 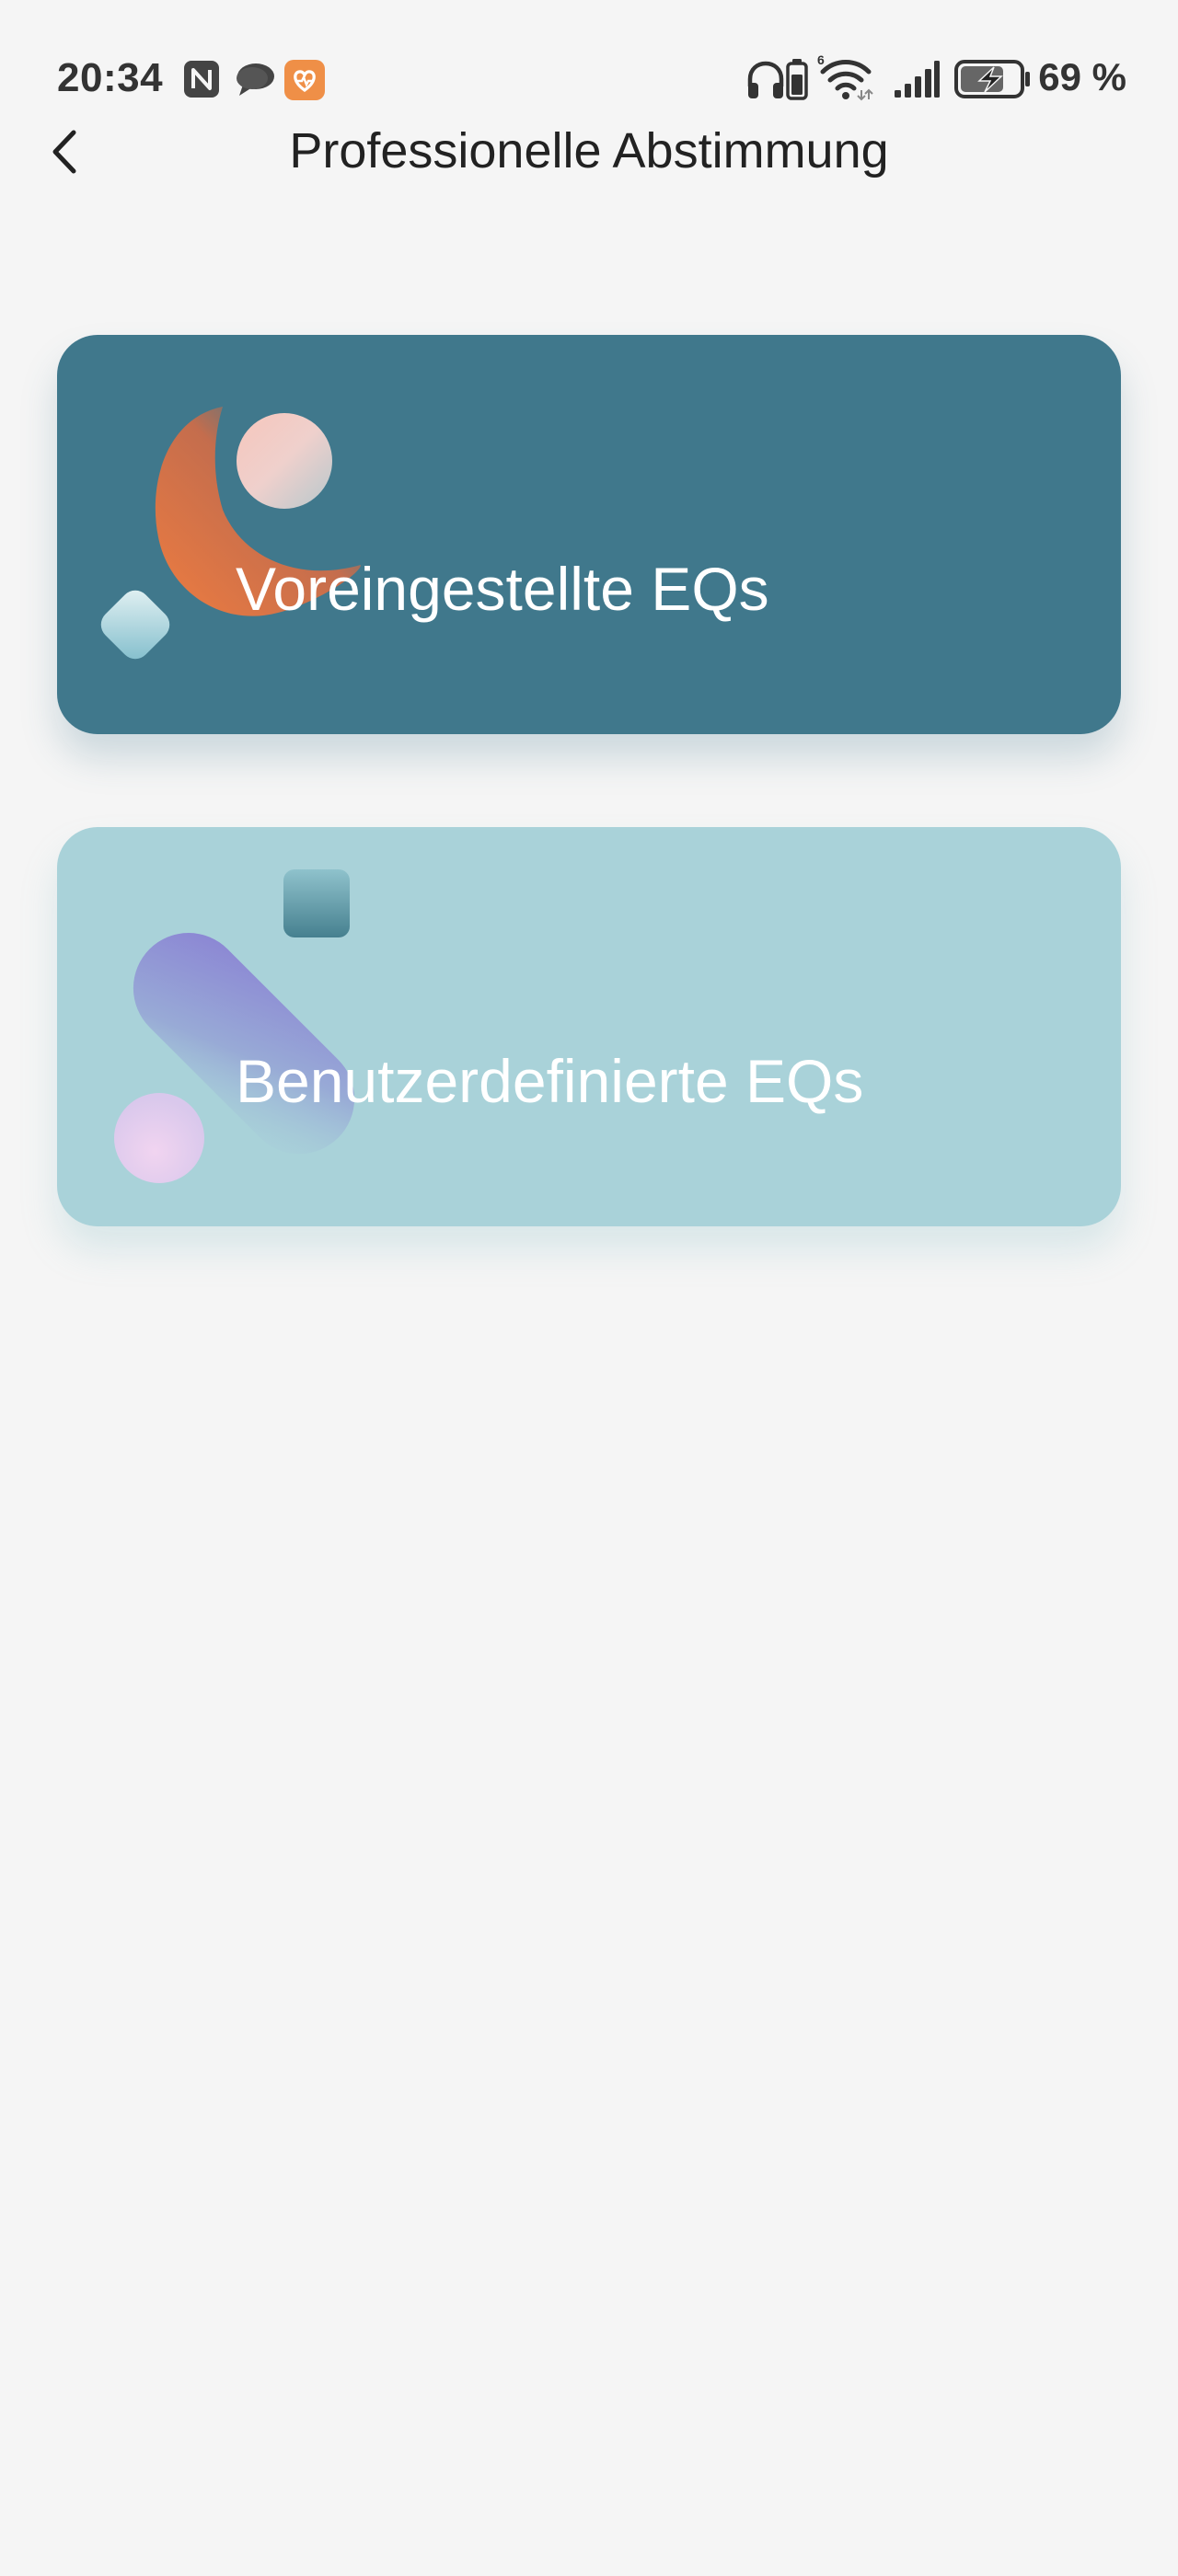 What do you see at coordinates (845, 77) in the screenshot?
I see `wifi-6-icon: 6` at bounding box center [845, 77].